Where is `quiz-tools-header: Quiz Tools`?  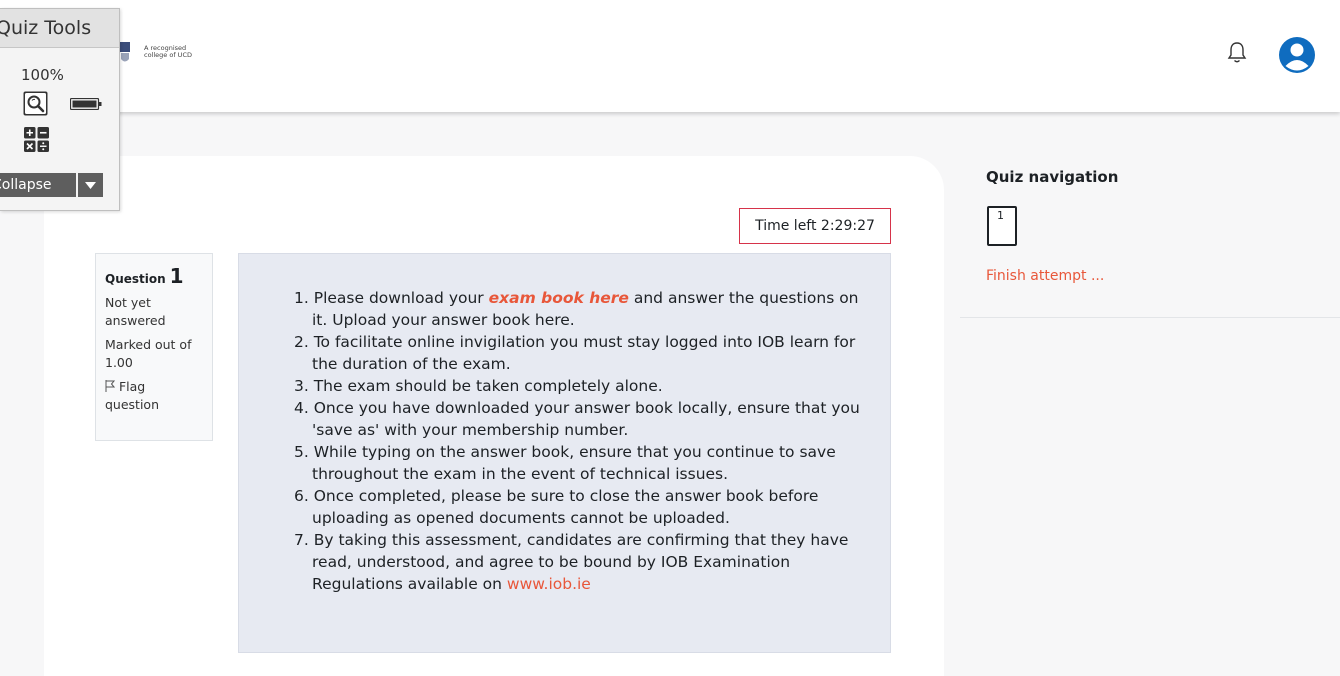
quiz-tools-header: Quiz Tools is located at coordinates (59, 28).